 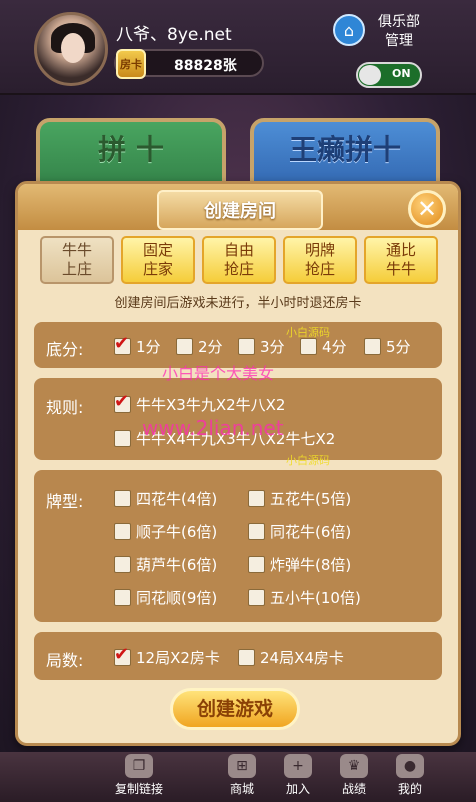 I want to click on avatar, so click(x=71, y=49).